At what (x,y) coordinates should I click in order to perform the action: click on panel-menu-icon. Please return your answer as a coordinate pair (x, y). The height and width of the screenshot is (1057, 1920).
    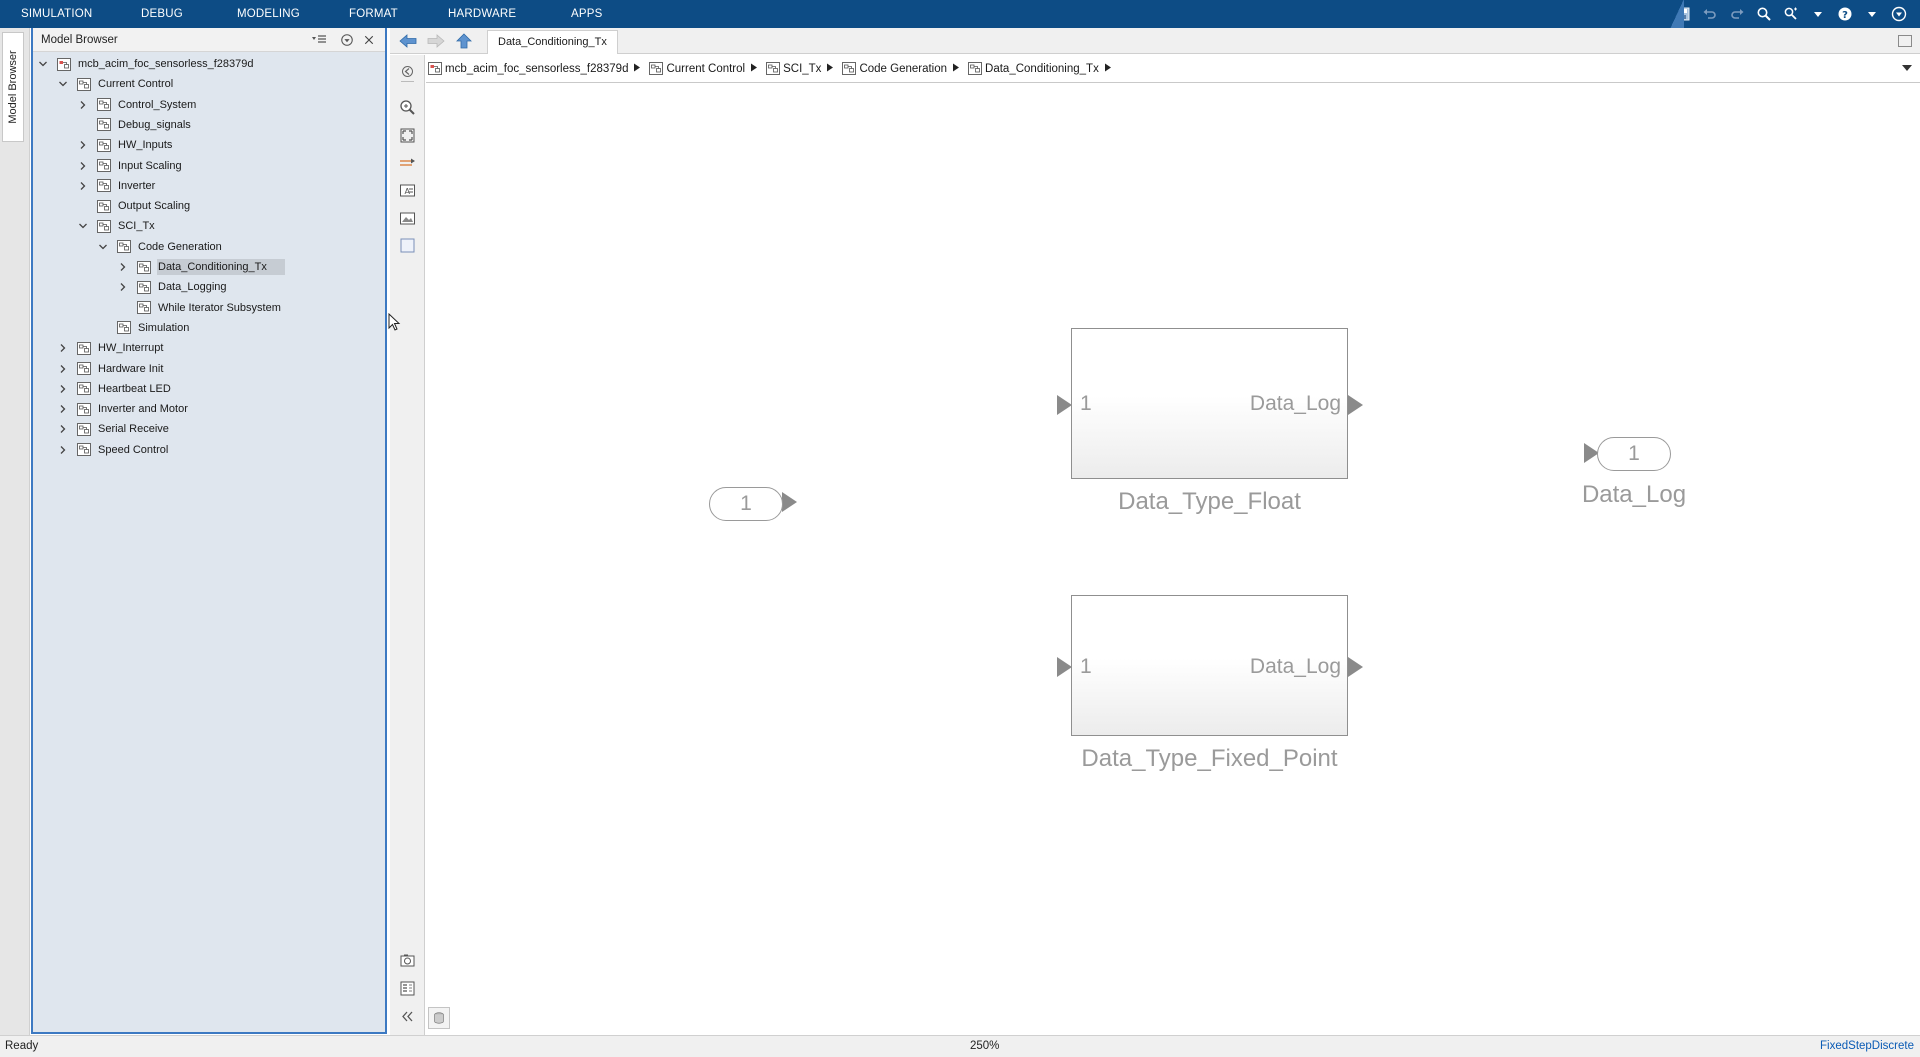
    Looking at the image, I should click on (347, 40).